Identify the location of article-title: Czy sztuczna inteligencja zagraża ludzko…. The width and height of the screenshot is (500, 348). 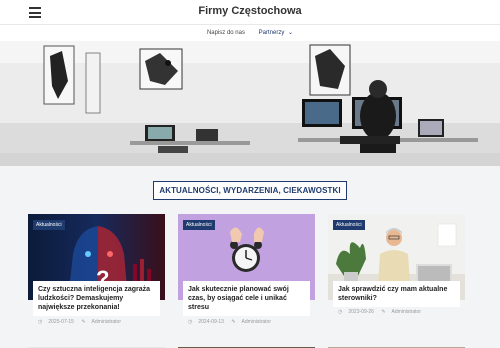
(96, 298).